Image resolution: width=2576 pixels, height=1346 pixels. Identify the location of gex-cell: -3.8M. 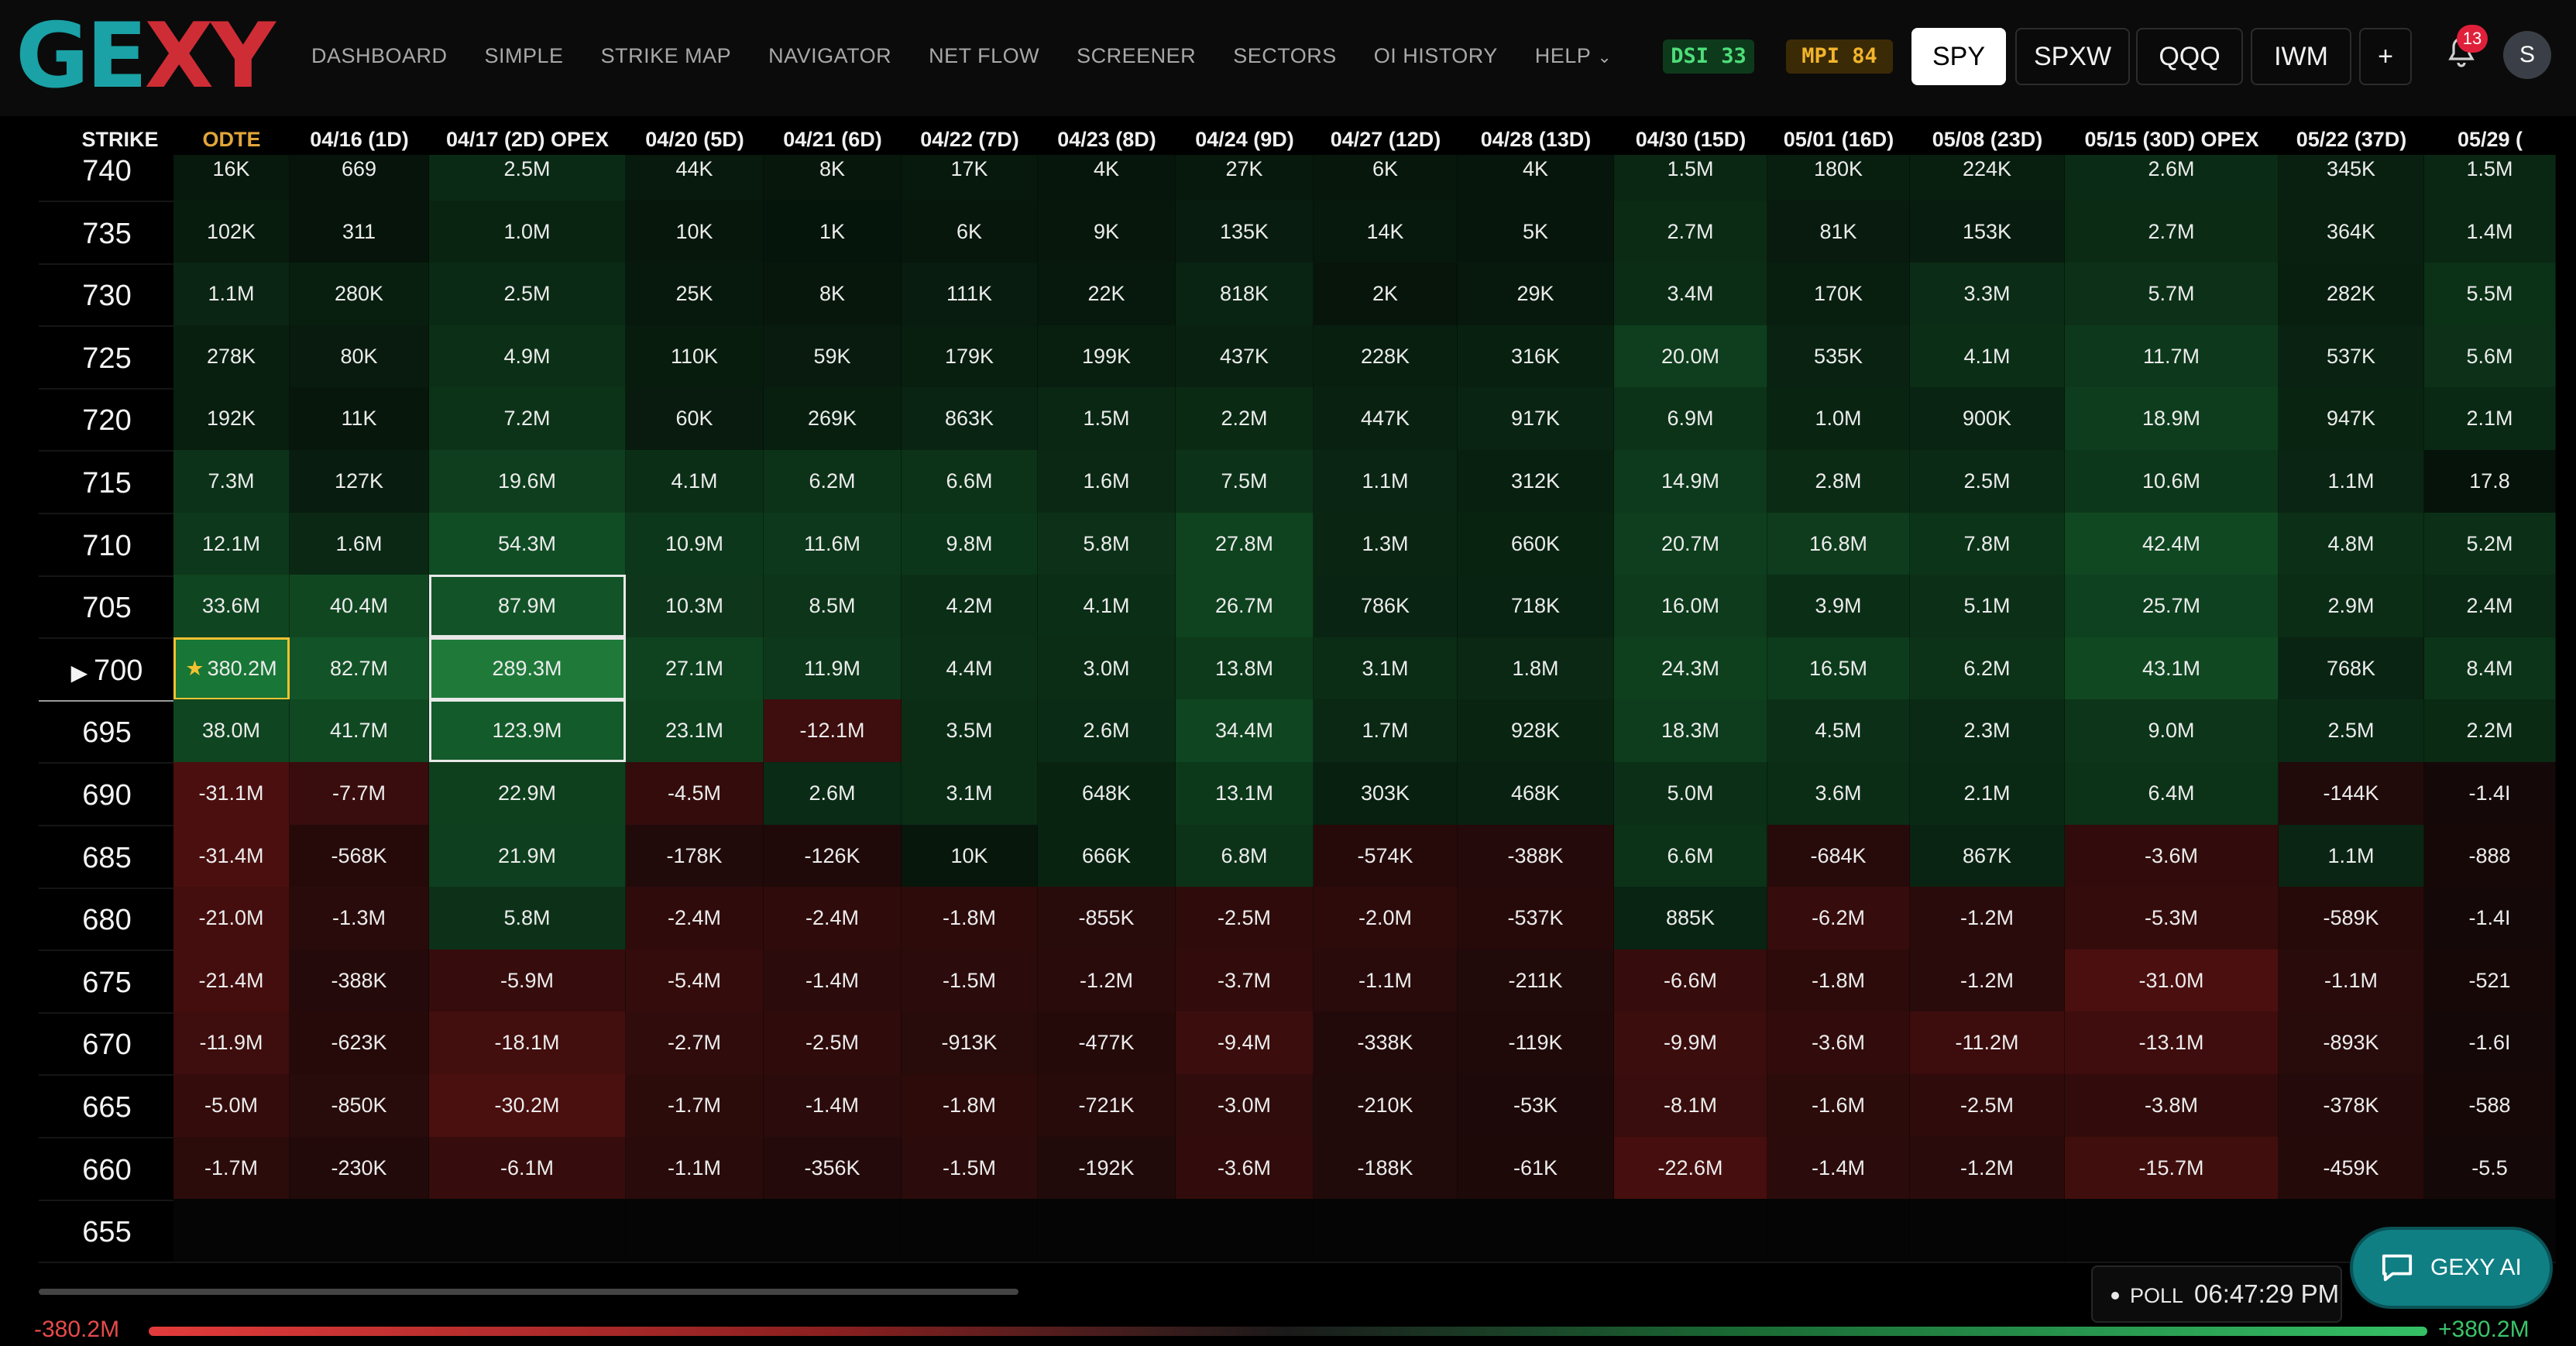
(2172, 1105).